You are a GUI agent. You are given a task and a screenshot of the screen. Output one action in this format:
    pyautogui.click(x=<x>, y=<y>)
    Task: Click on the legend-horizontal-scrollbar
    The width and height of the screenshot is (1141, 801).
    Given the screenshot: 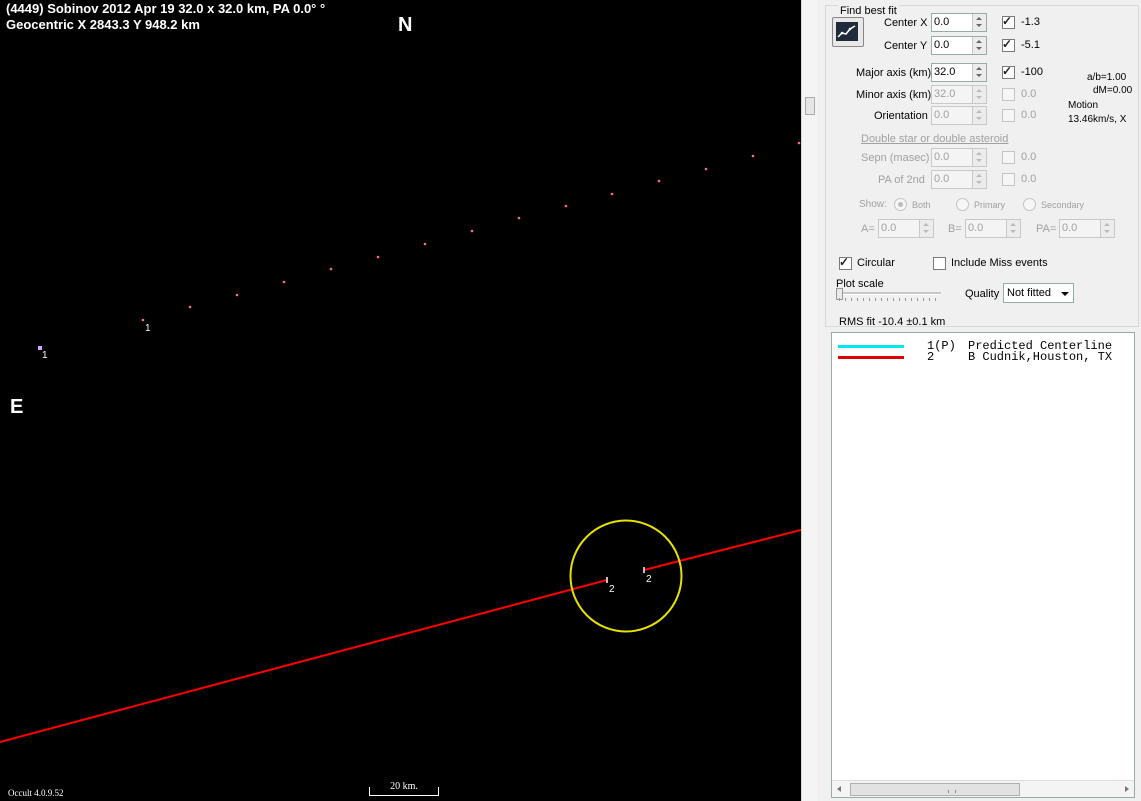 What is the action you would take?
    pyautogui.click(x=983, y=788)
    